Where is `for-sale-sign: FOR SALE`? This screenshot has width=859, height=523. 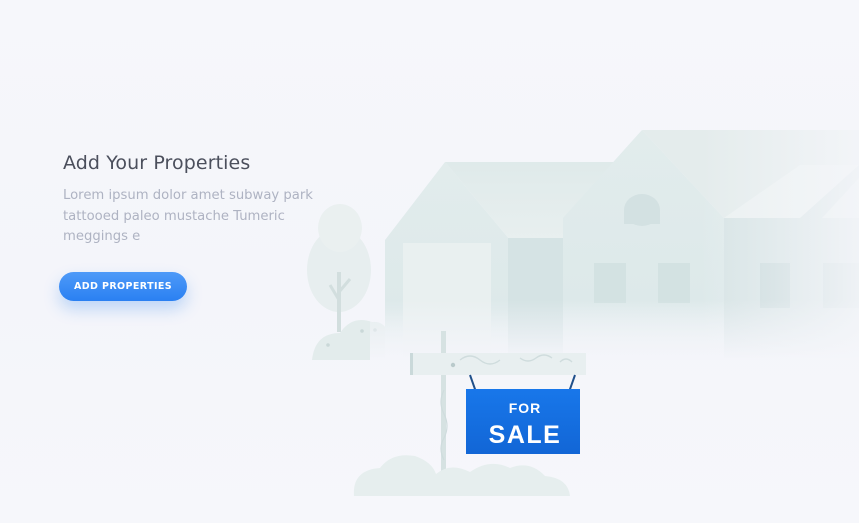
for-sale-sign: FOR SALE is located at coordinates (523, 414).